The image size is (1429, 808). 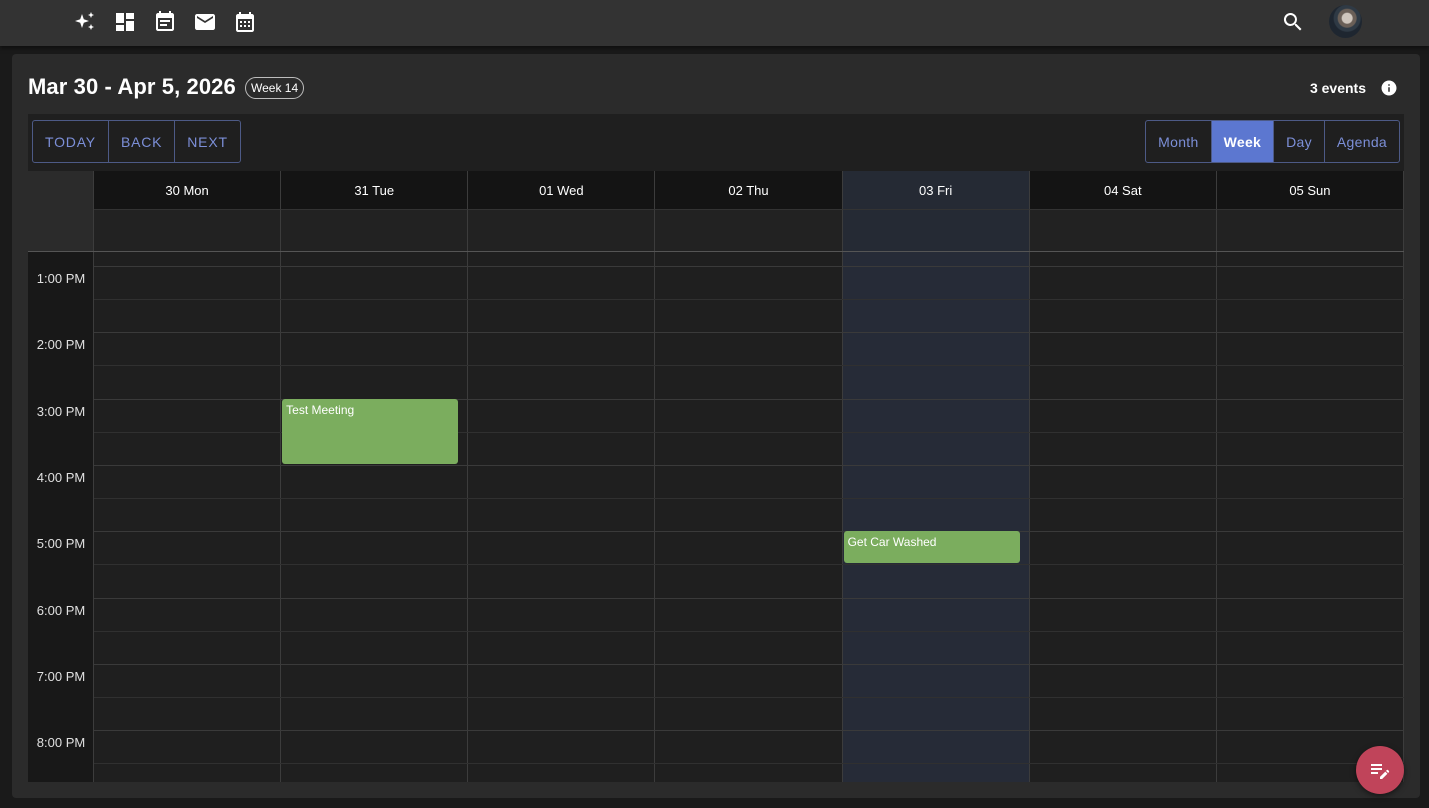 What do you see at coordinates (61, 345) in the screenshot?
I see `time-label: 2:00 PM` at bounding box center [61, 345].